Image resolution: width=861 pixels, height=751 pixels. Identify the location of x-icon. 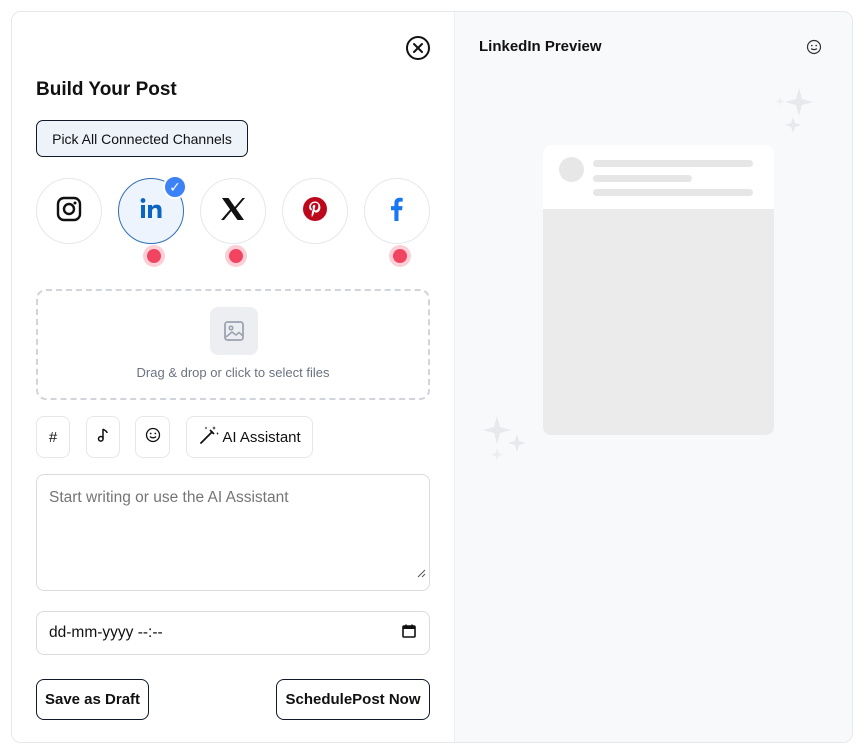
(233, 211).